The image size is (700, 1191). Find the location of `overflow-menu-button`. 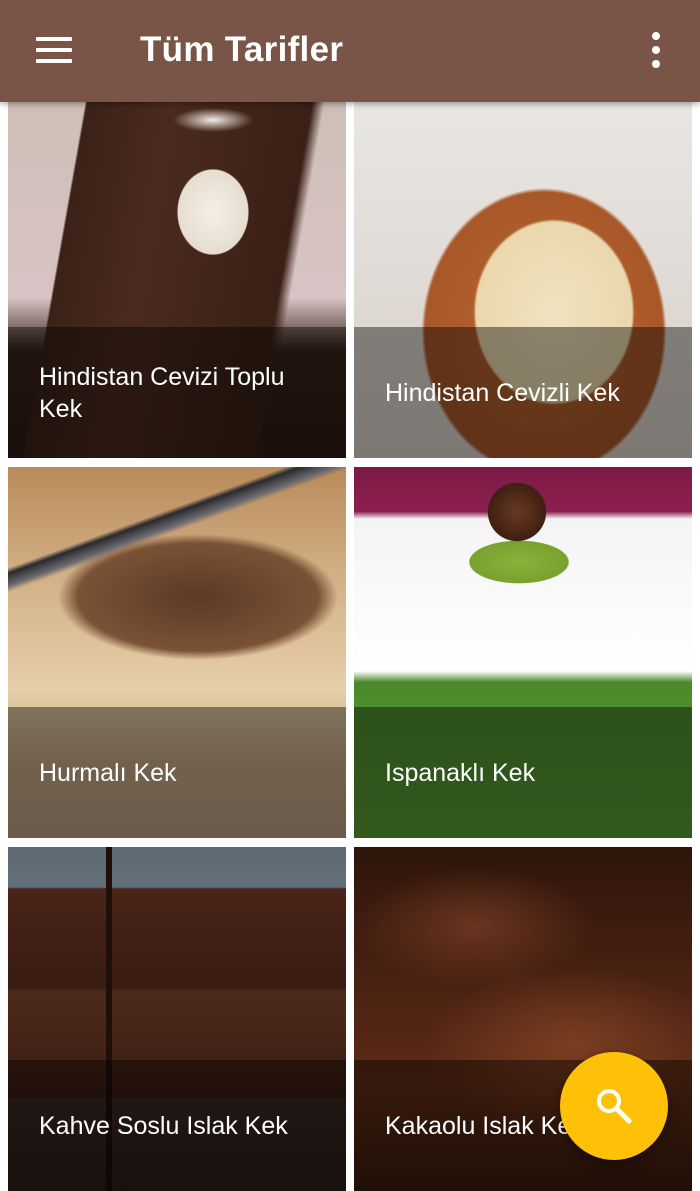

overflow-menu-button is located at coordinates (656, 50).